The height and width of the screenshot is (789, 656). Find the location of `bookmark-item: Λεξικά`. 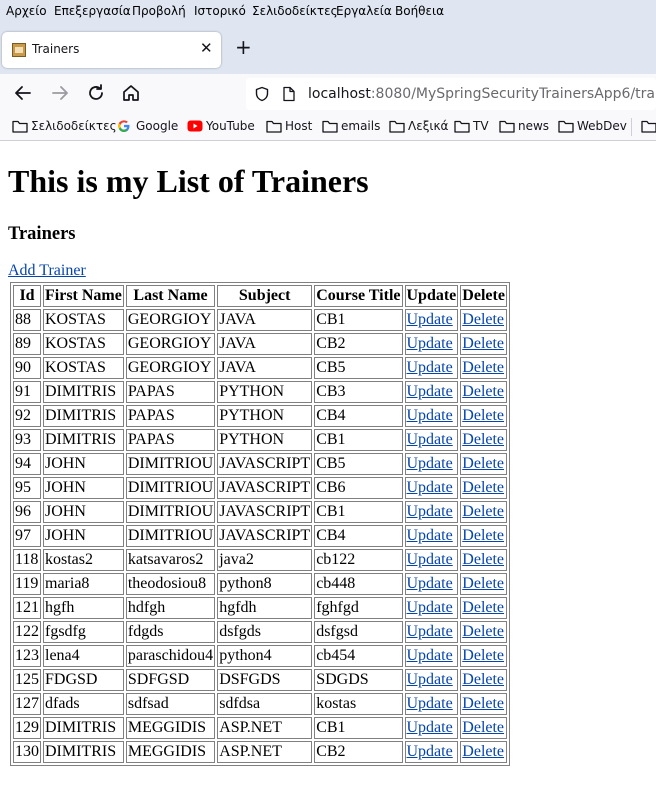

bookmark-item: Λεξικά is located at coordinates (428, 126).